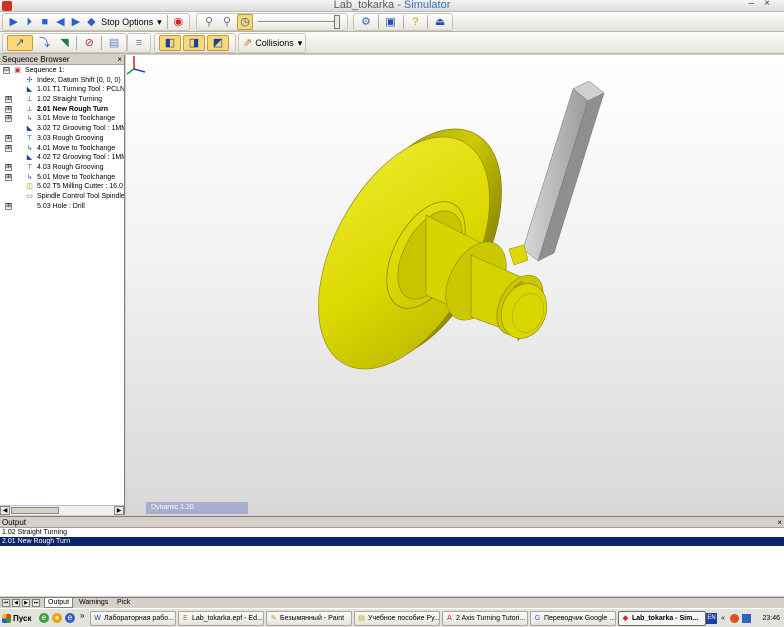  I want to click on sequence-item: ⊞ ↳ 4.01 Move to Toolchange, so click(62, 149).